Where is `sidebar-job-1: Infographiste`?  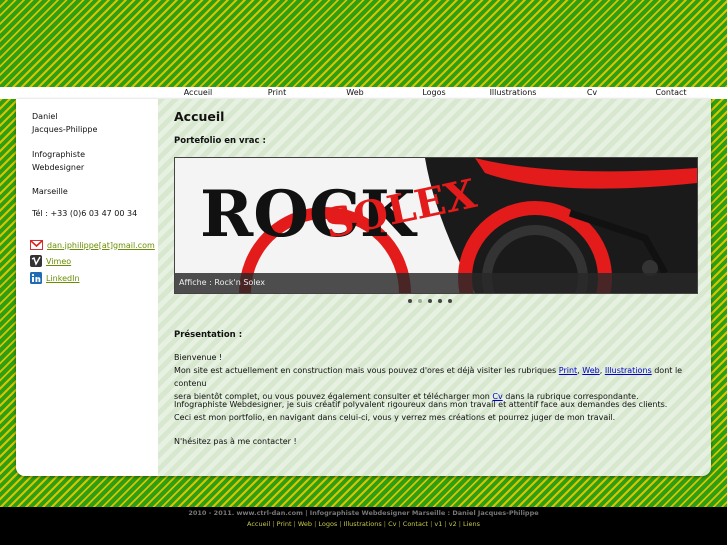 sidebar-job-1: Infographiste is located at coordinates (59, 154).